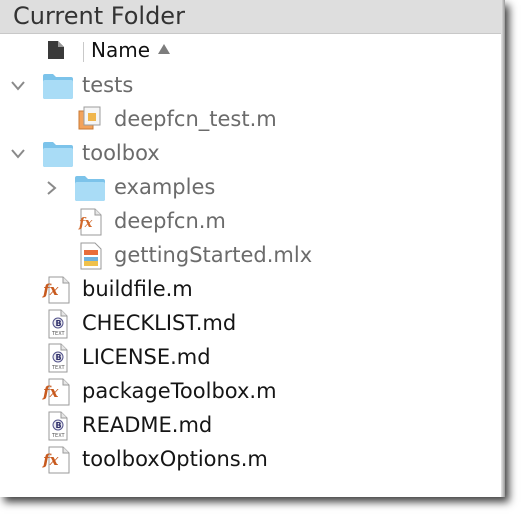 The image size is (526, 526). What do you see at coordinates (250, 17) in the screenshot?
I see `panel-title-bar: Current Folder` at bounding box center [250, 17].